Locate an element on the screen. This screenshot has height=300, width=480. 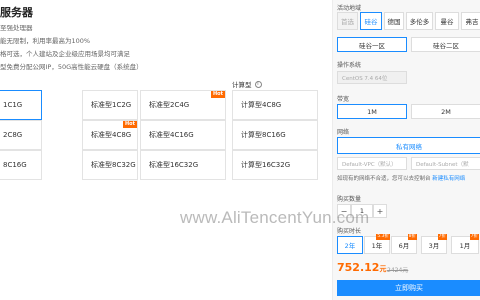
duration-option: 1月 7折 is located at coordinates (465, 244).